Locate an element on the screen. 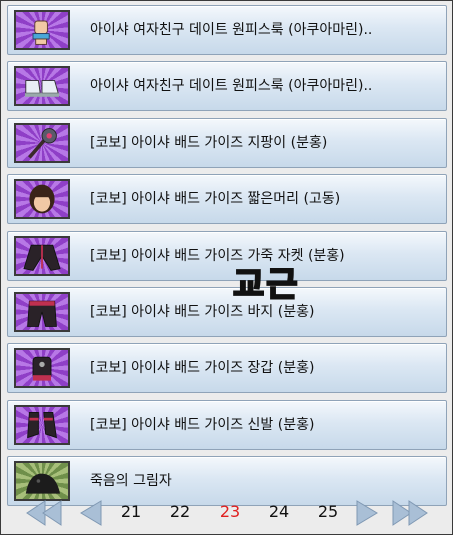 This screenshot has height=535, width=453. hand-icon is located at coordinates (42, 30).